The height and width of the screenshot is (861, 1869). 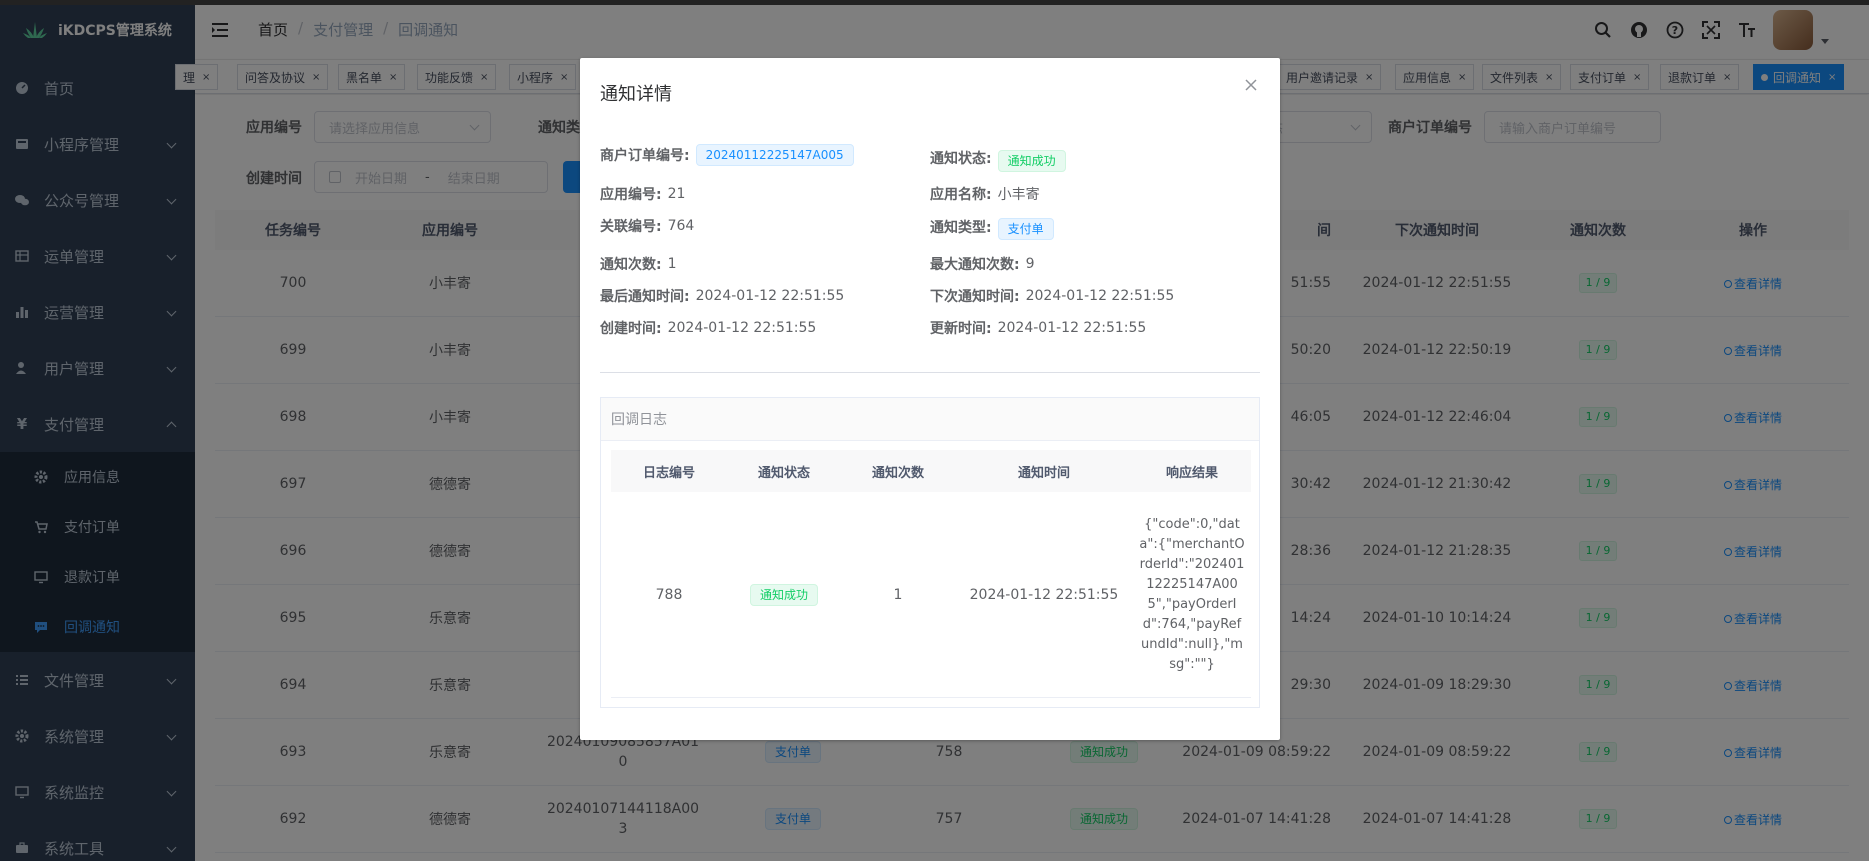 What do you see at coordinates (638, 264) in the screenshot?
I see `notify-times-field: 通知次数: 1` at bounding box center [638, 264].